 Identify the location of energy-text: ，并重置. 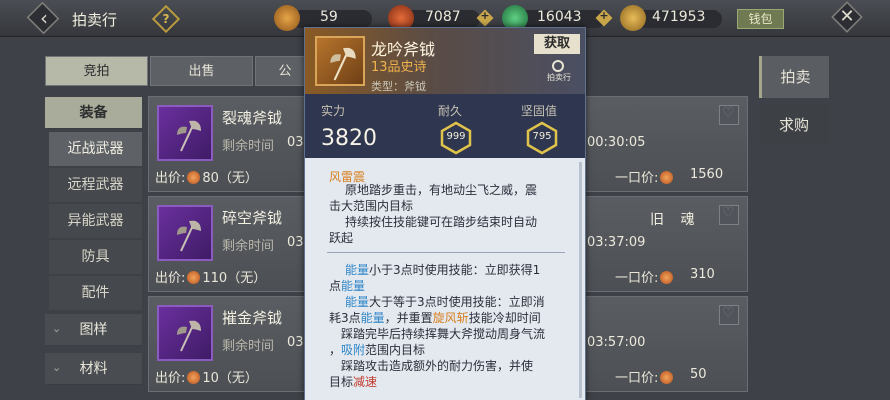
(408, 318).